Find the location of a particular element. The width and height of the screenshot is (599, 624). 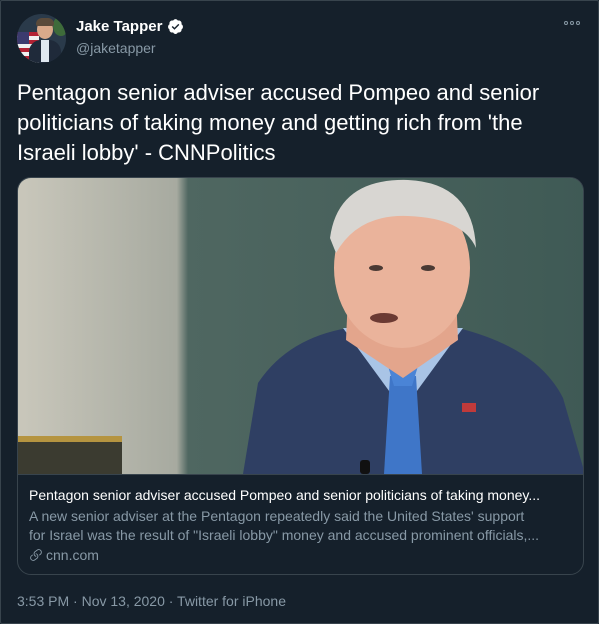

link-icon is located at coordinates (36, 555).